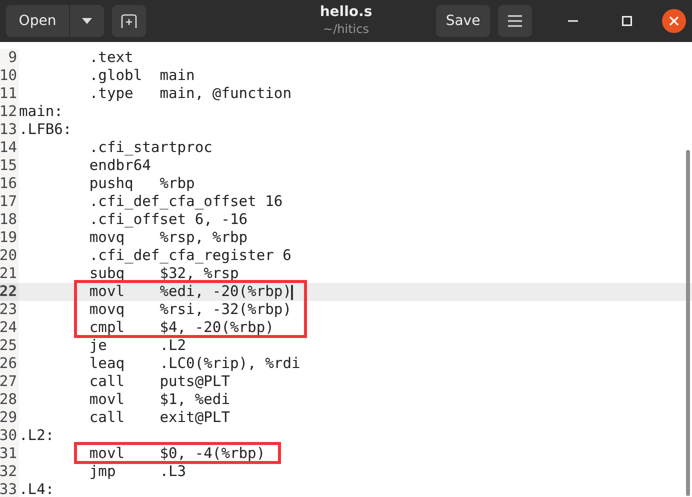 The width and height of the screenshot is (692, 497). I want to click on open-button: Open, so click(38, 21).